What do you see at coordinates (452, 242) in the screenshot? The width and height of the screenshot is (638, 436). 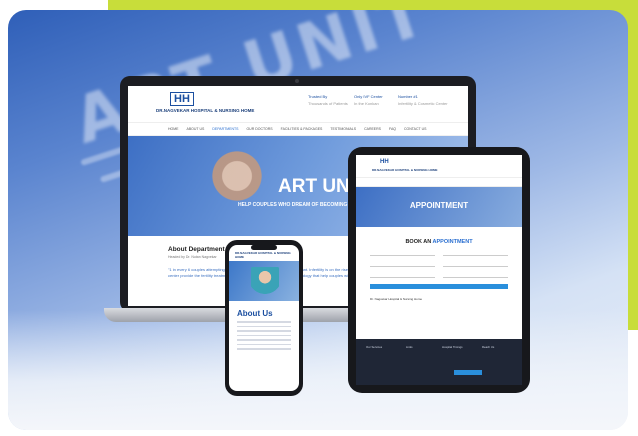 I see `book-highlight: APPOINTMENT` at bounding box center [452, 242].